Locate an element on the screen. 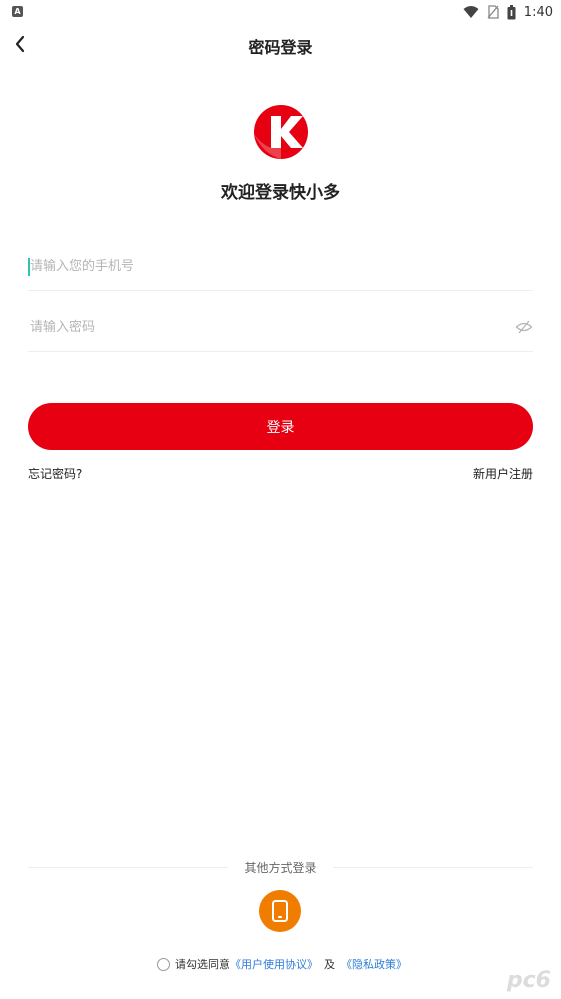 Image resolution: width=561 pixels, height=999 pixels. password-input is located at coordinates (263, 327).